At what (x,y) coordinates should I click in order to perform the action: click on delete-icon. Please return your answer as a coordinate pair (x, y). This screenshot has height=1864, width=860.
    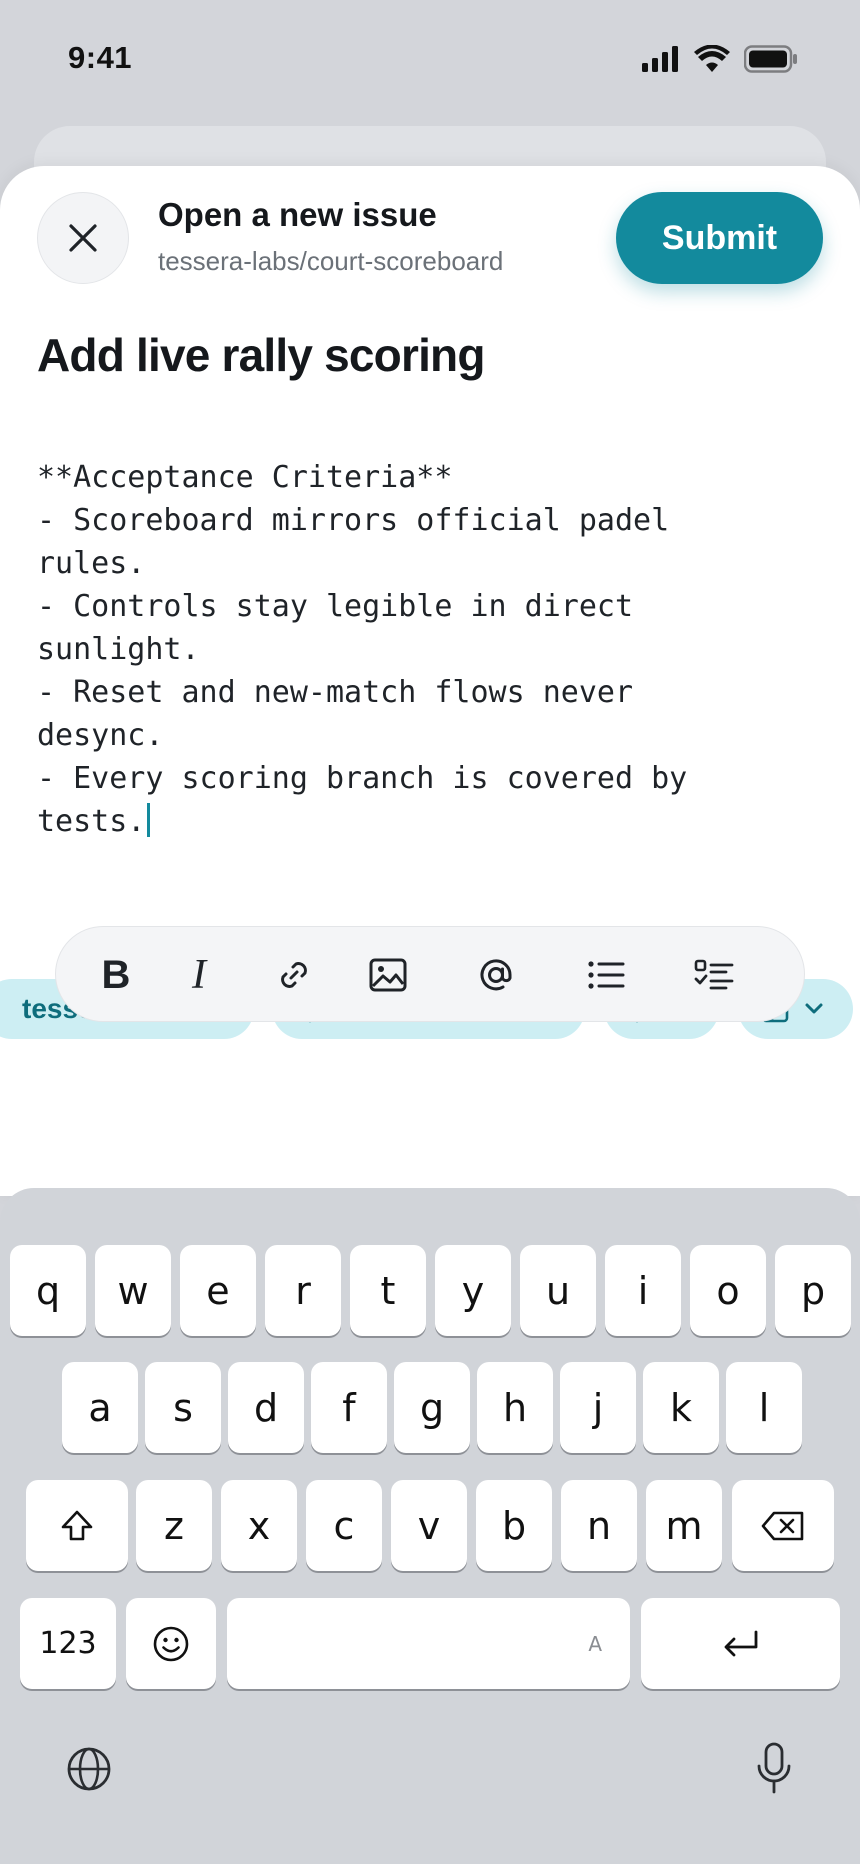
    Looking at the image, I should click on (782, 1525).